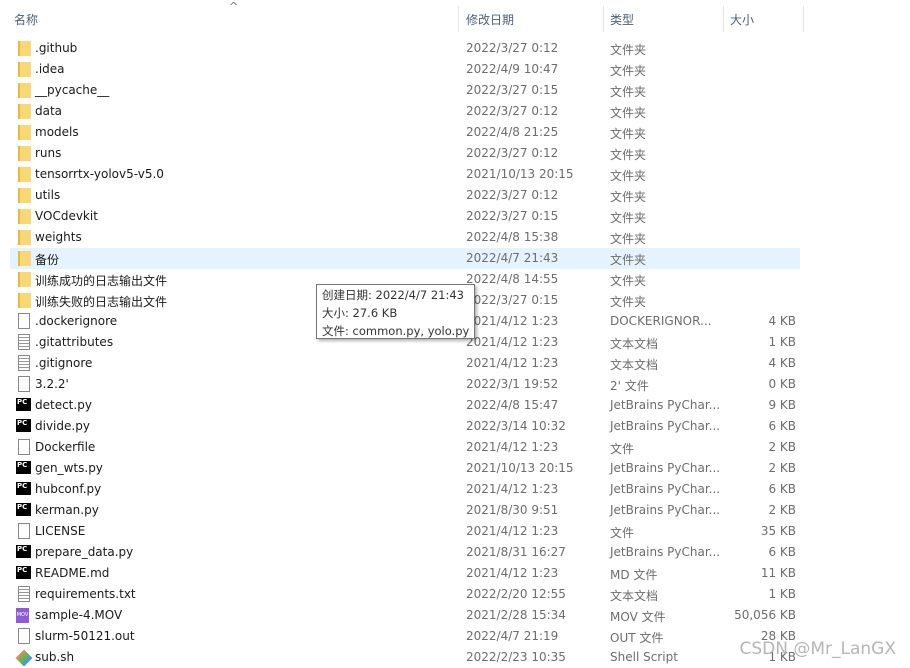  I want to click on file-row: requirements.txt 2022/2/20 12:55 文本文档 1 KB, so click(405, 594).